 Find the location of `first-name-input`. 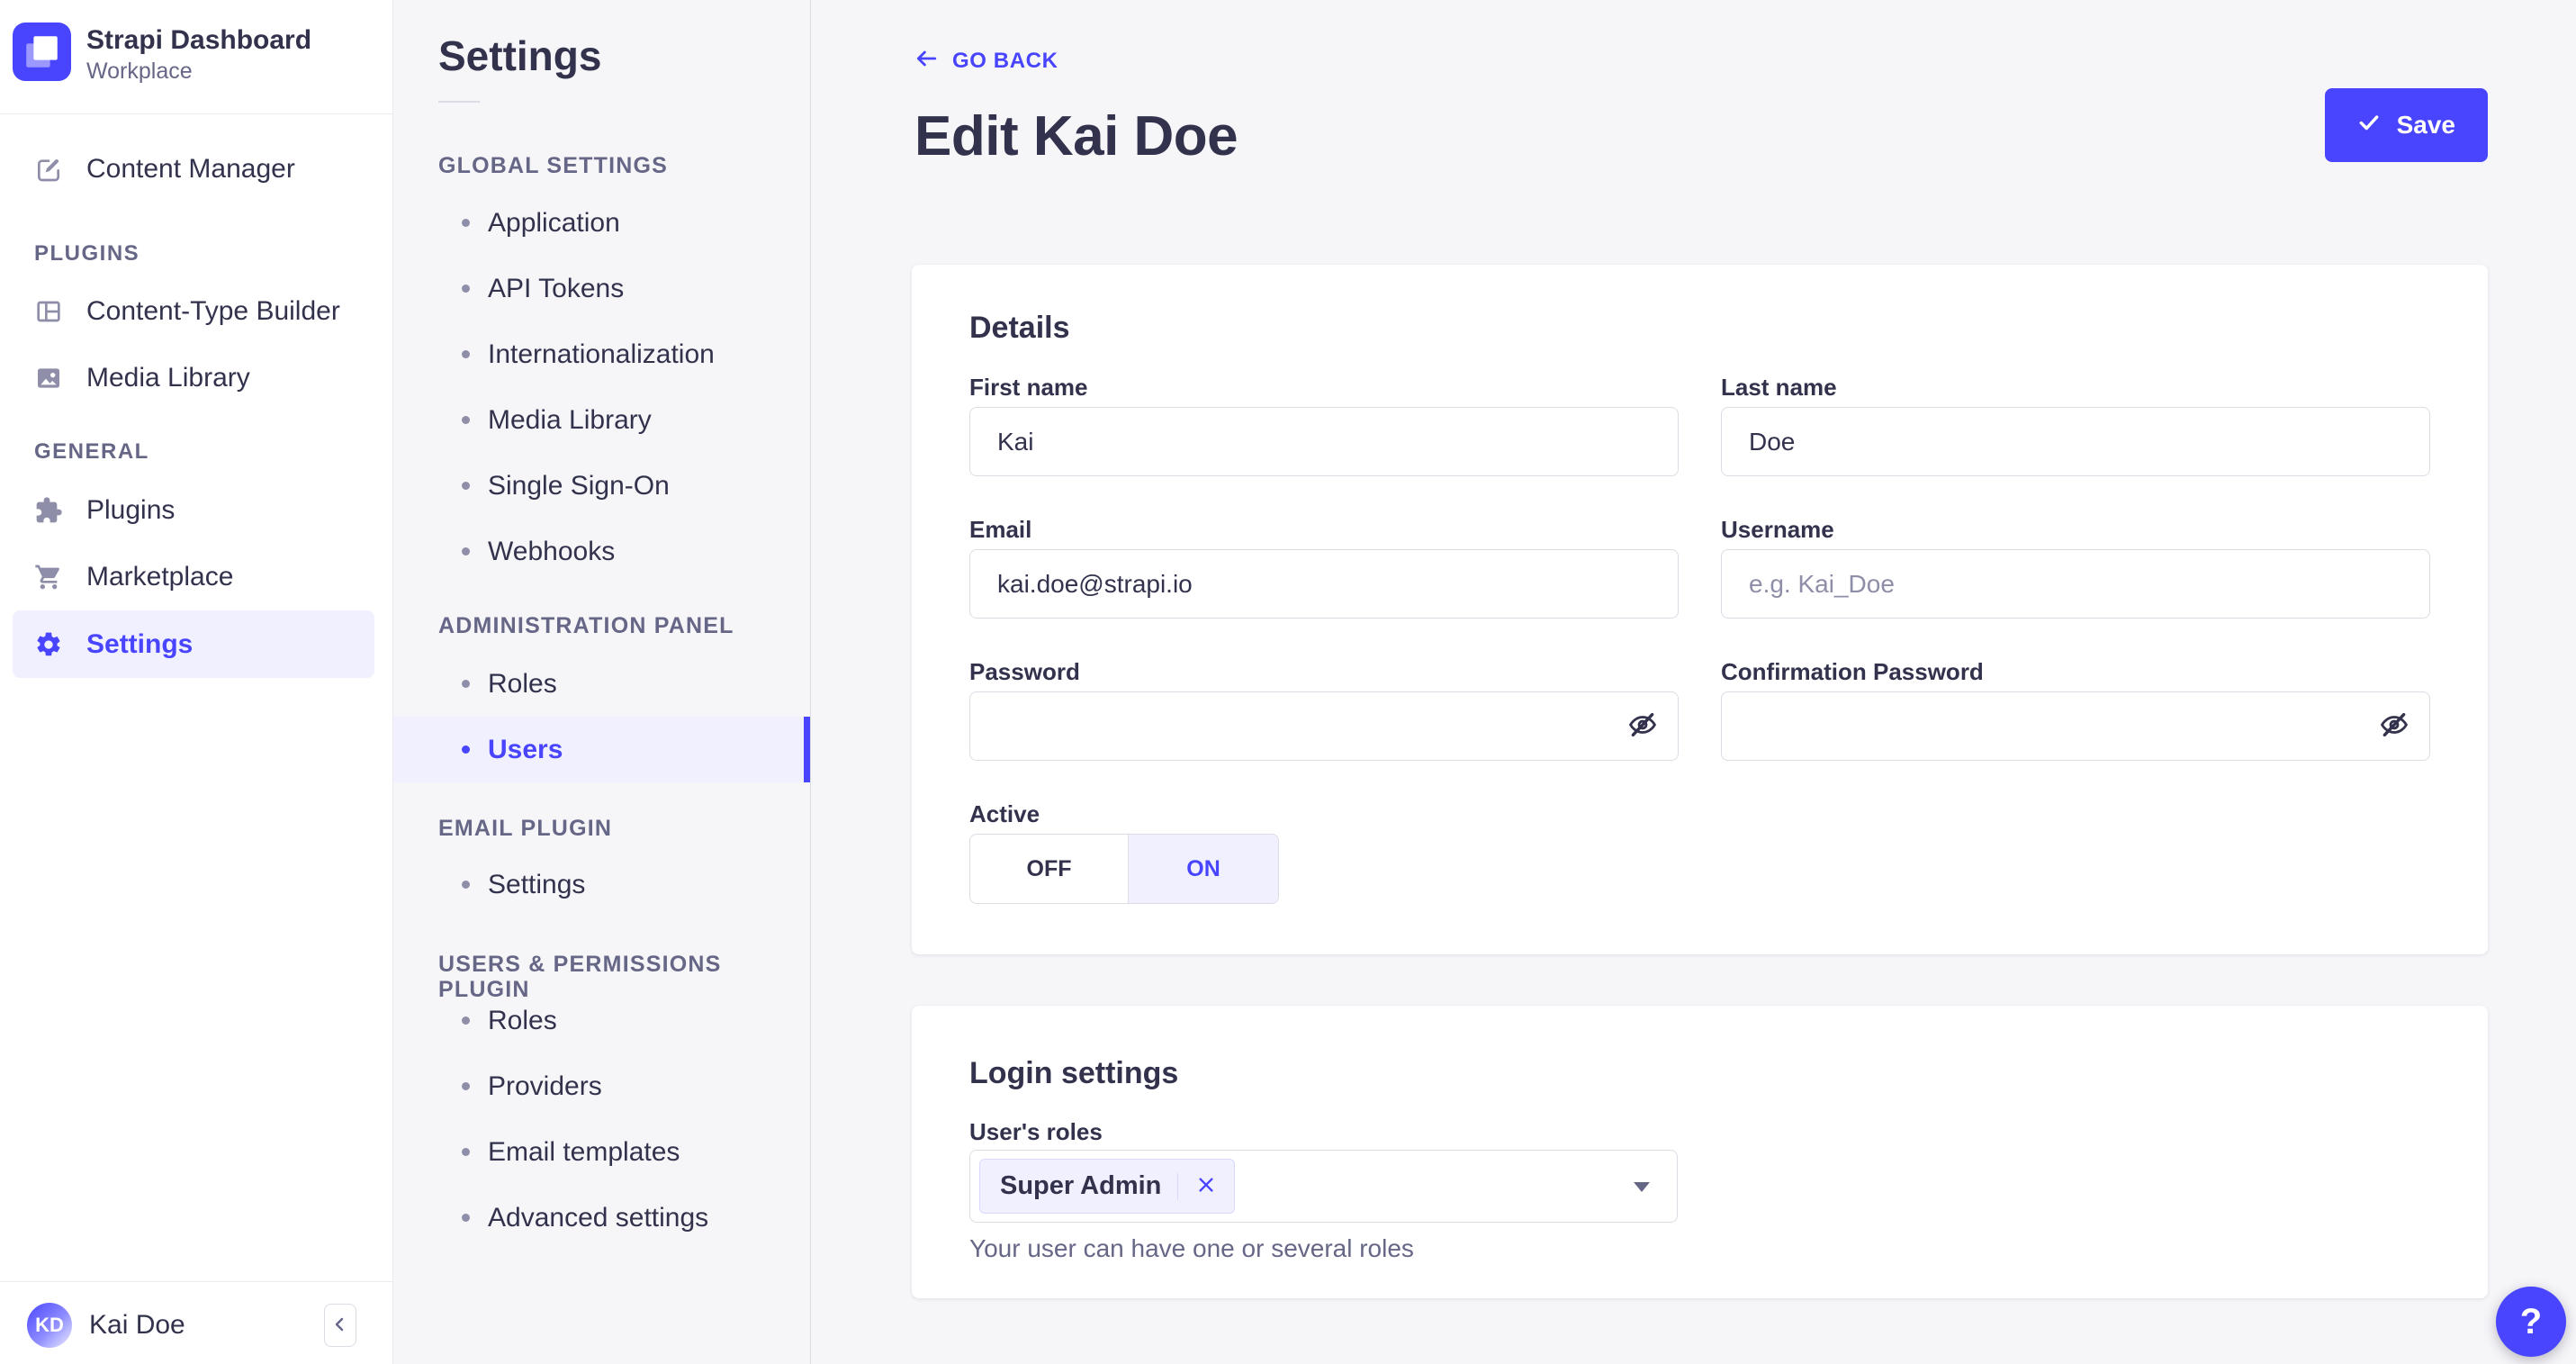

first-name-input is located at coordinates (1324, 441).